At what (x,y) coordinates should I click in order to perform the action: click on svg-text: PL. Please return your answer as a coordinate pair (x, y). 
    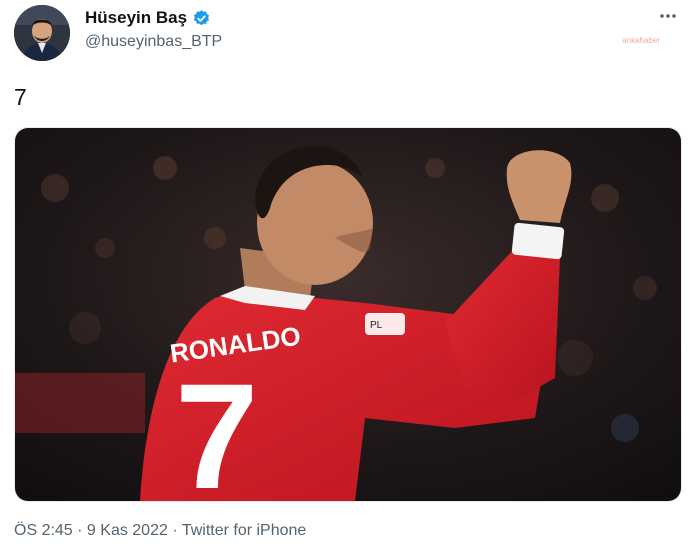
    Looking at the image, I should click on (376, 325).